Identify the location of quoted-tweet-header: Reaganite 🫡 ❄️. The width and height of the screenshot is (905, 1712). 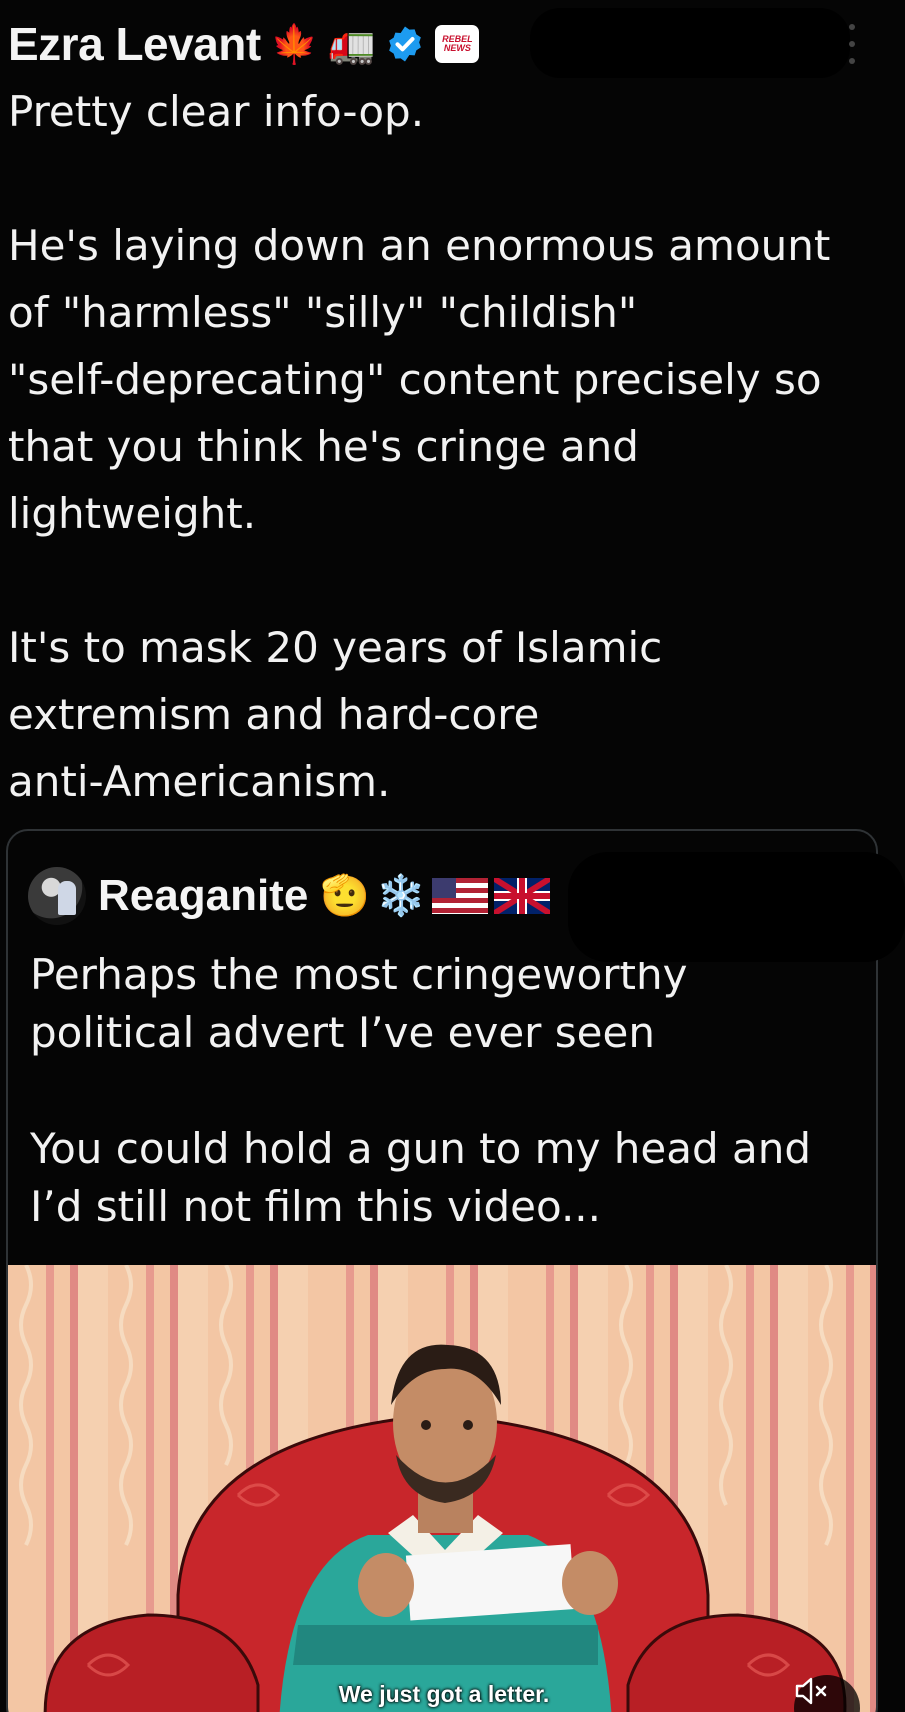
(289, 896).